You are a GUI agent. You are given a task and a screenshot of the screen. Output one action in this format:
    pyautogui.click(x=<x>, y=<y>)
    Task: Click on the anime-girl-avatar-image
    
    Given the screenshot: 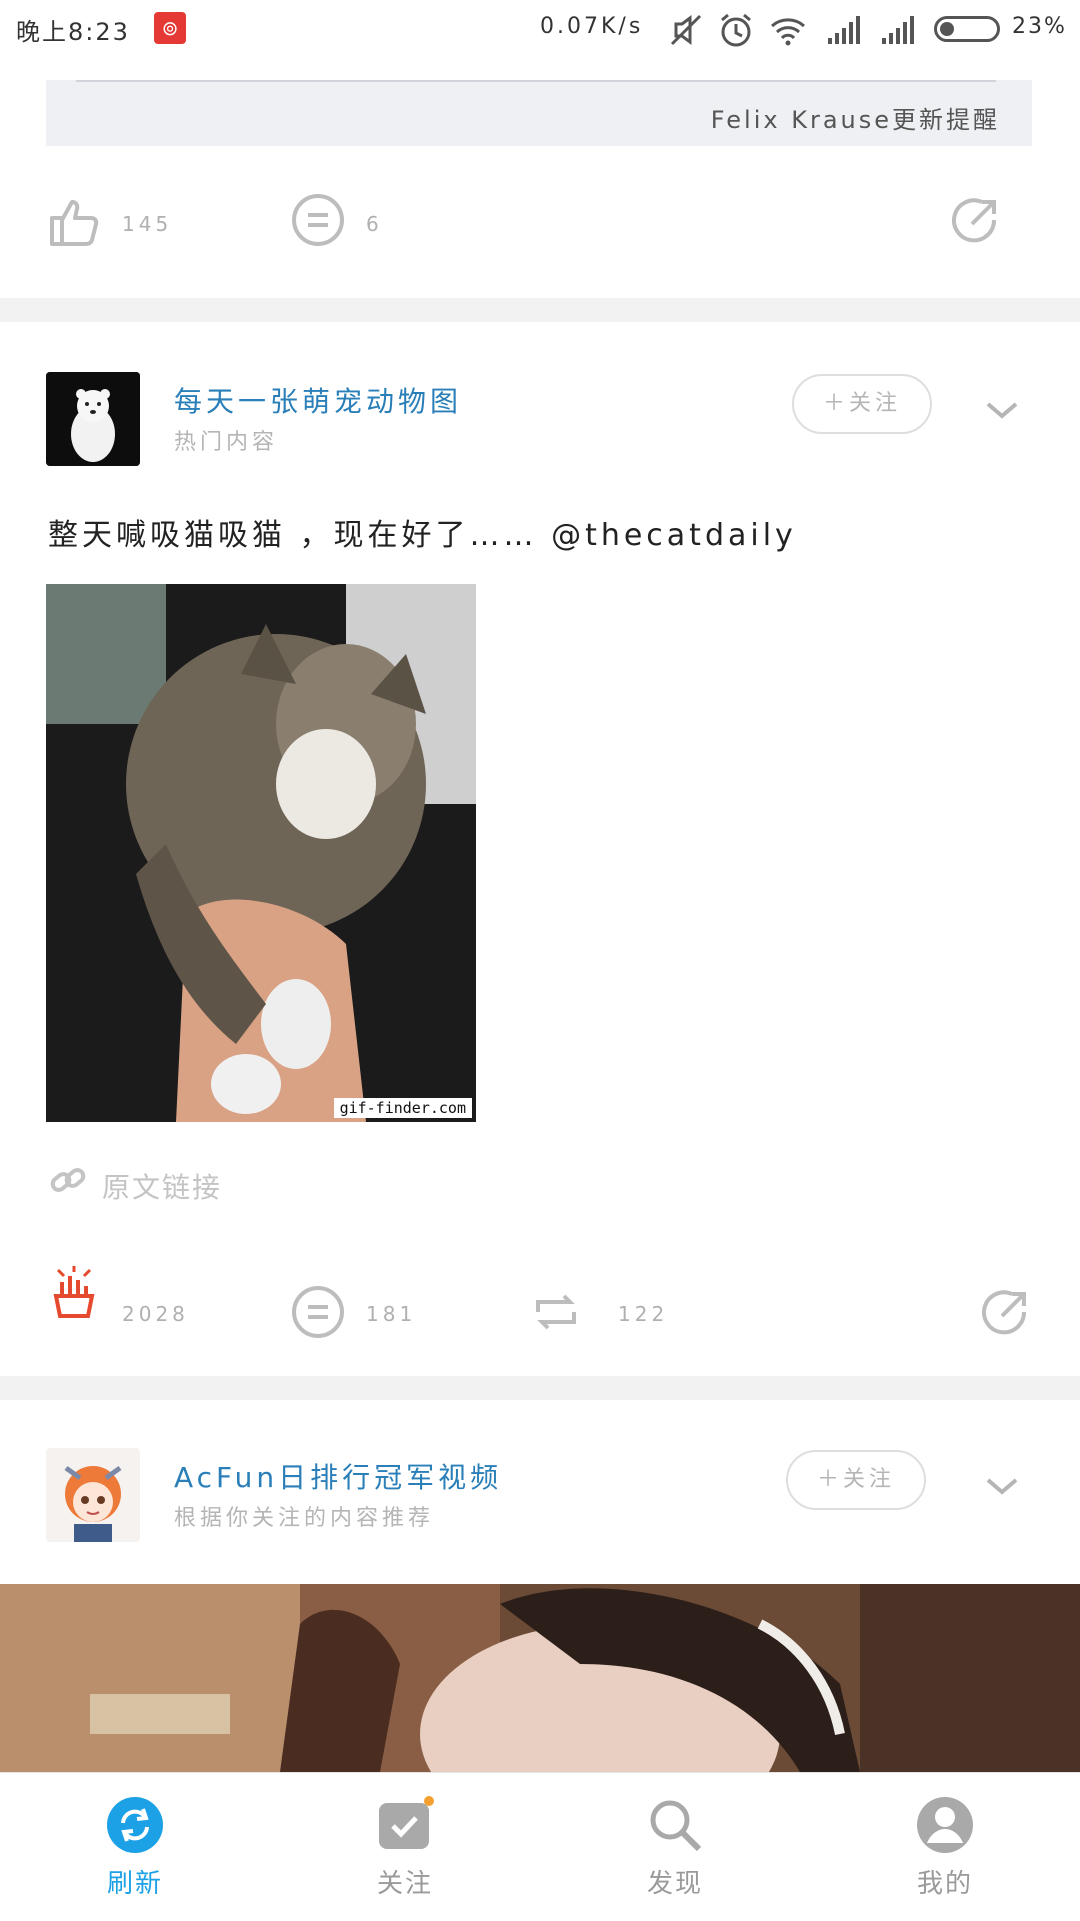 What is the action you would take?
    pyautogui.click(x=93, y=1495)
    